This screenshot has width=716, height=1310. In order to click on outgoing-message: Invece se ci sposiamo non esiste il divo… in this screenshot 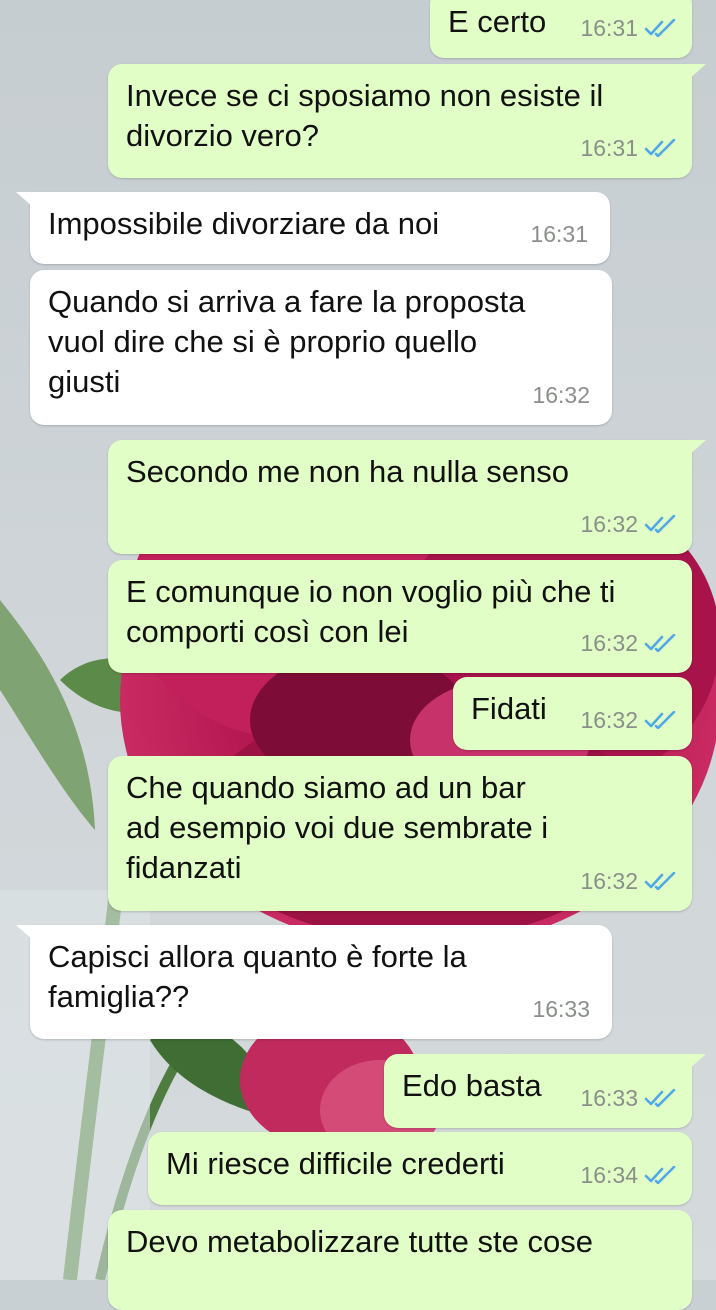, I will do `click(407, 121)`.